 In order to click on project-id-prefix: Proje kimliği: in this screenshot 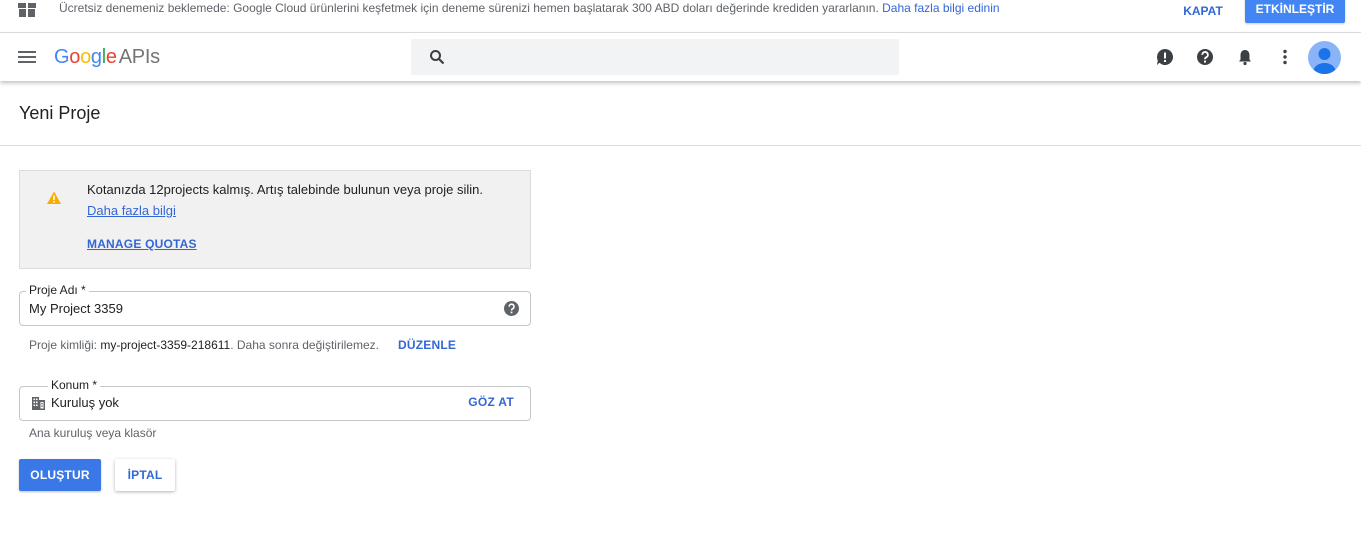, I will do `click(63, 345)`.